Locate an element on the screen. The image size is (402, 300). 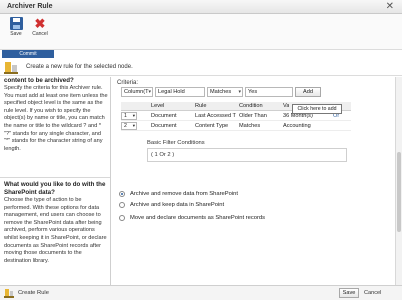
col-header-level: Level is located at coordinates (158, 106).